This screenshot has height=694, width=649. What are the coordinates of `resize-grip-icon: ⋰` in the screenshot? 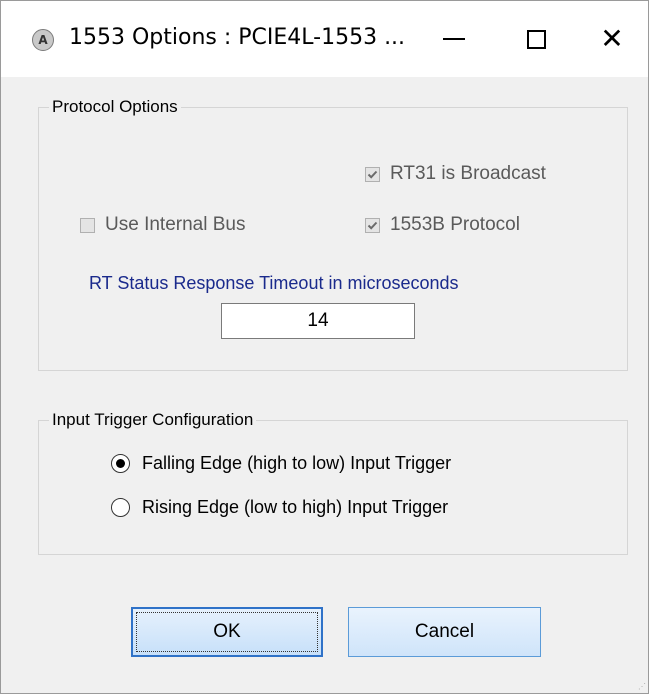 It's located at (642, 687).